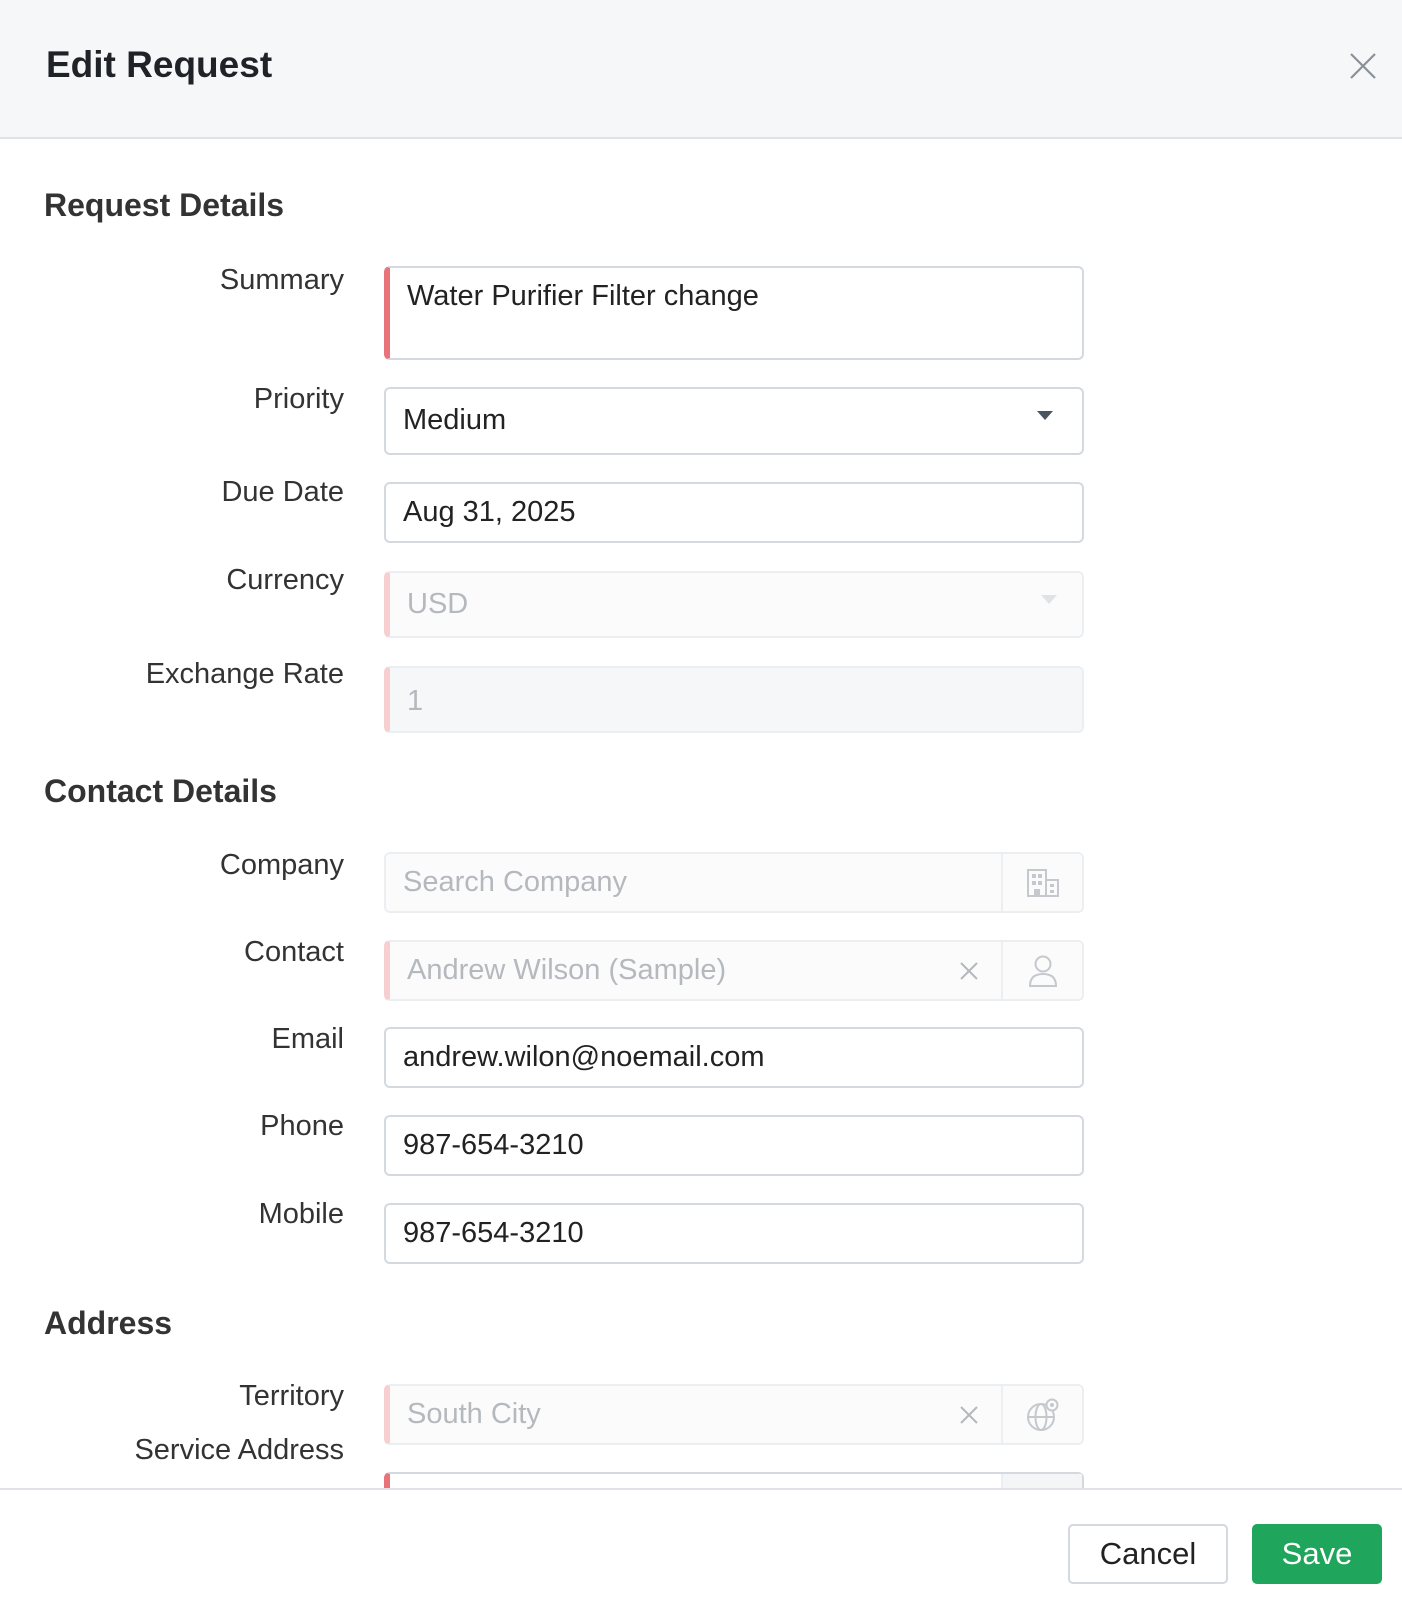  I want to click on close-button, so click(1363, 66).